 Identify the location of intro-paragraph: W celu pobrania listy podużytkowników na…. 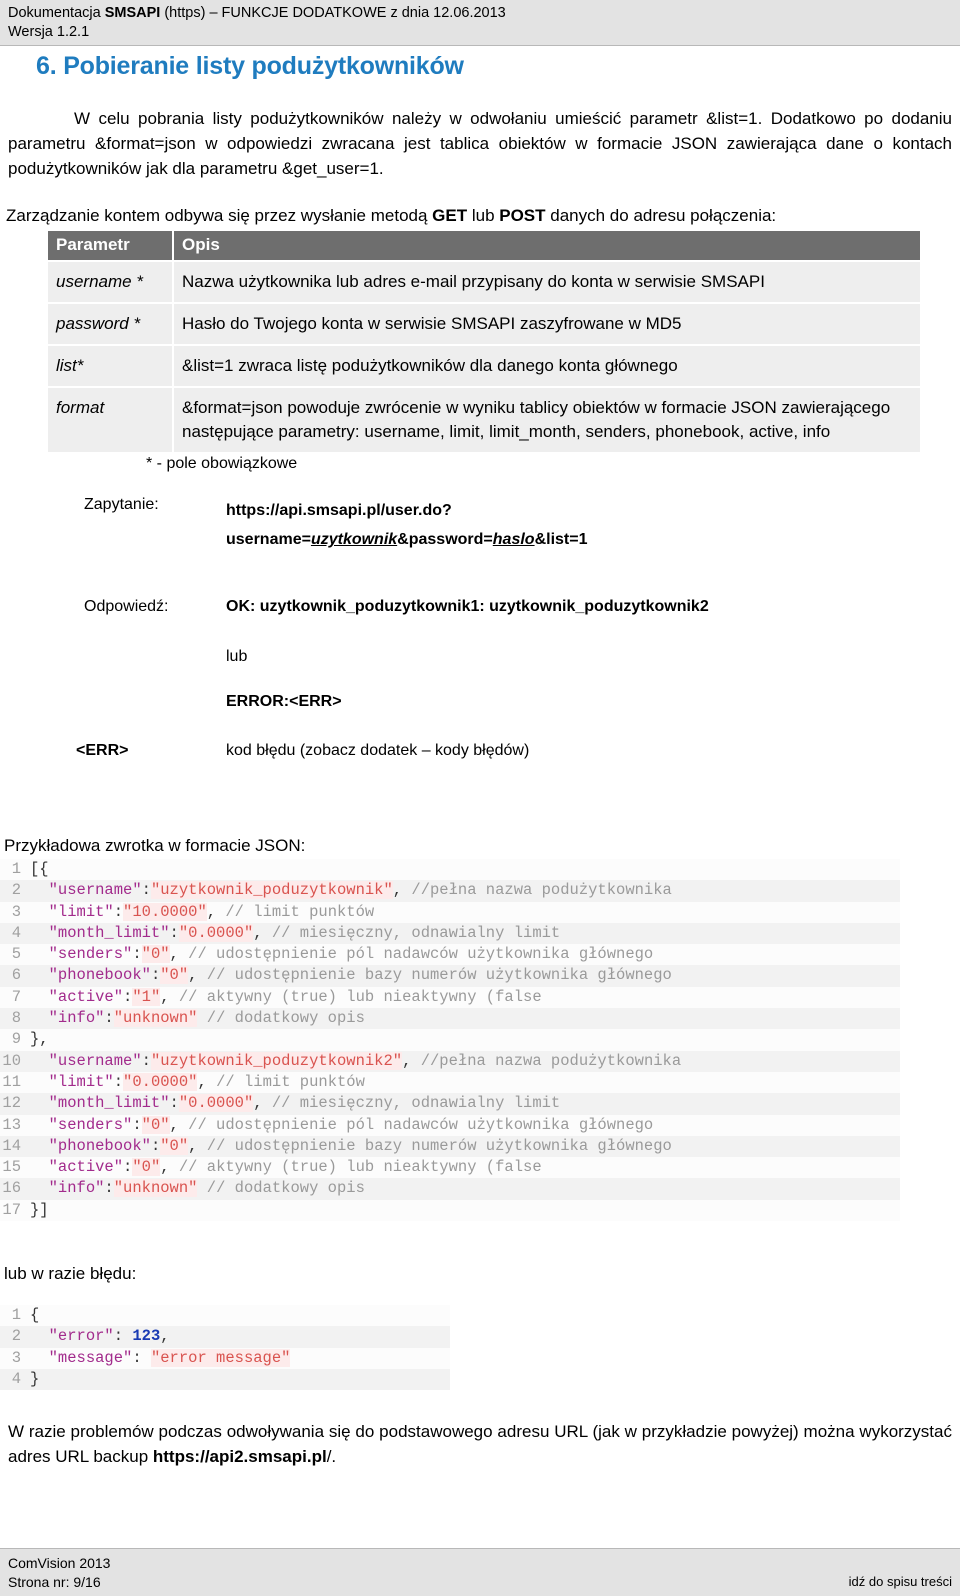
(480, 143).